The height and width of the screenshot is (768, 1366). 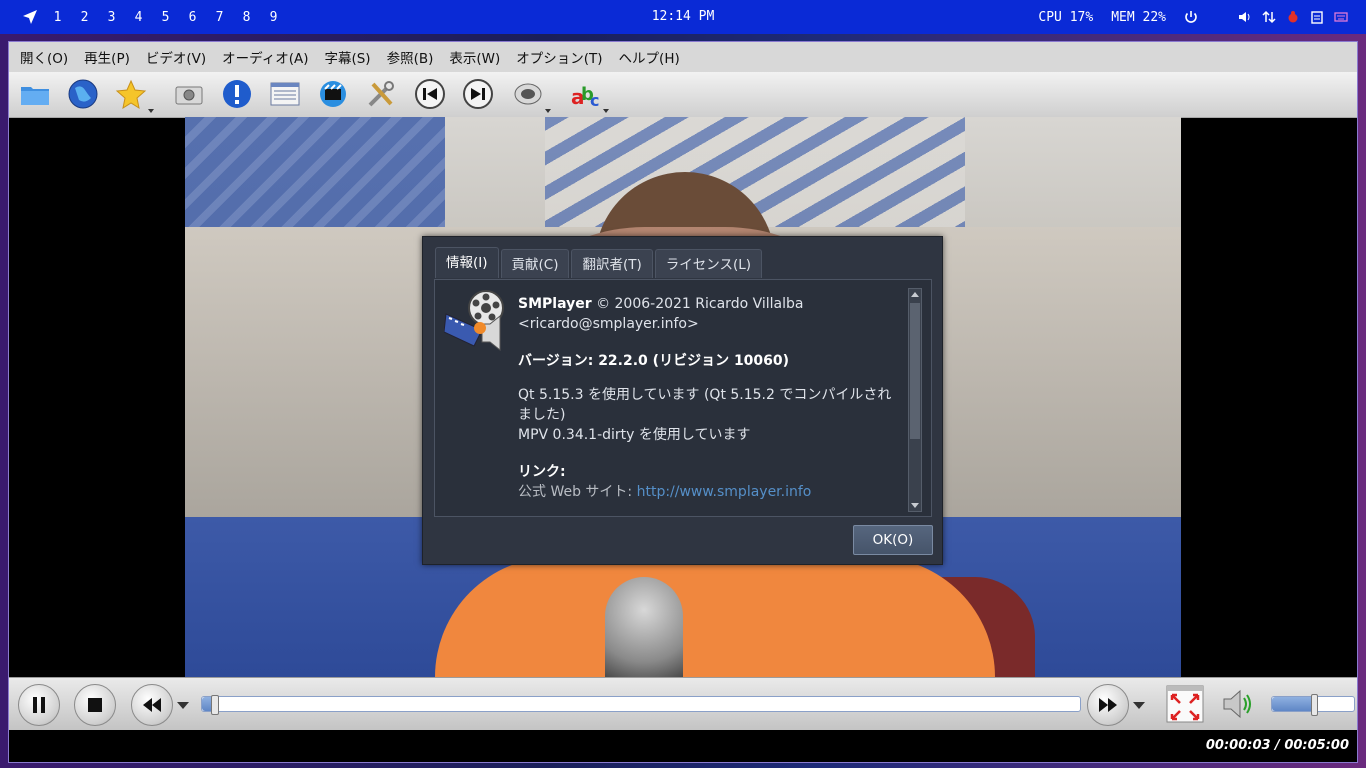 I want to click on svg-text: c, so click(x=594, y=100).